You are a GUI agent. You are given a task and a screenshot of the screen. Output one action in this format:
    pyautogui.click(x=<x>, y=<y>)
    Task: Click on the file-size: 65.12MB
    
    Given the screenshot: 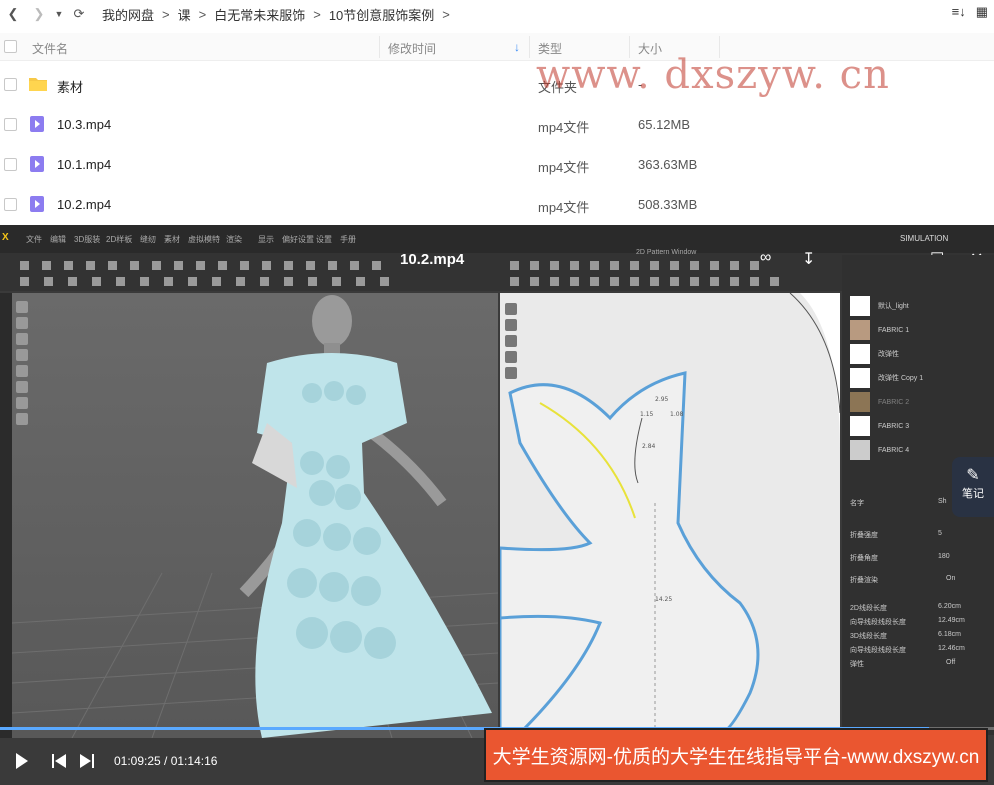 What is the action you would take?
    pyautogui.click(x=664, y=124)
    